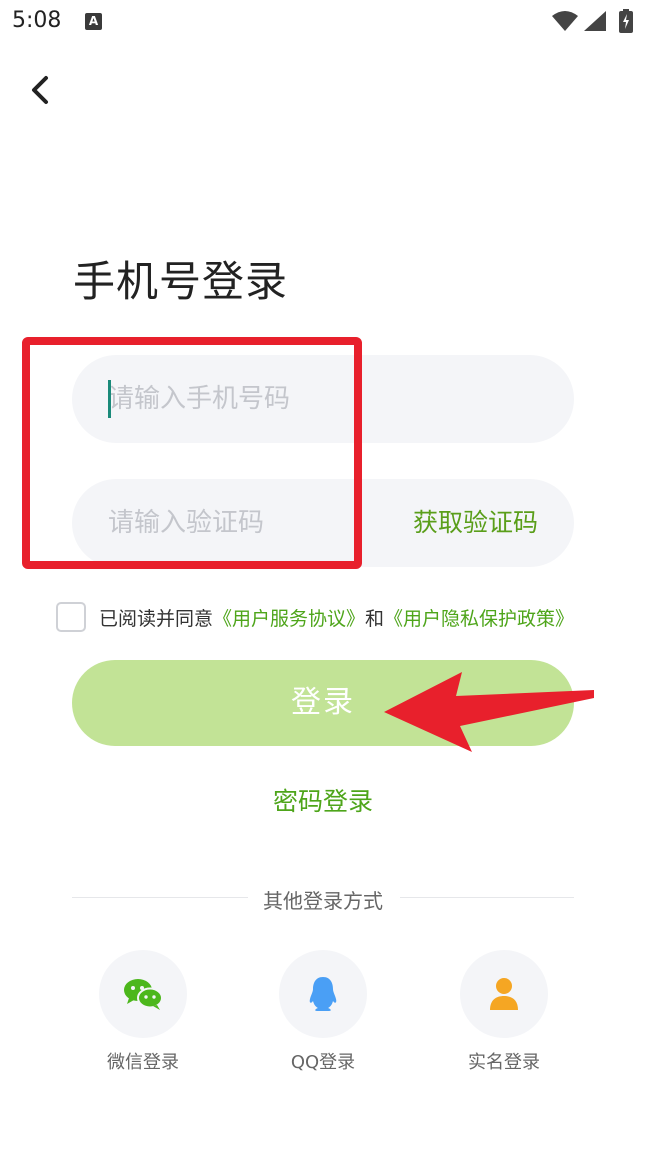 The image size is (646, 1150). What do you see at coordinates (289, 617) in the screenshot?
I see `user-agreement-link: 《用户服务协议》` at bounding box center [289, 617].